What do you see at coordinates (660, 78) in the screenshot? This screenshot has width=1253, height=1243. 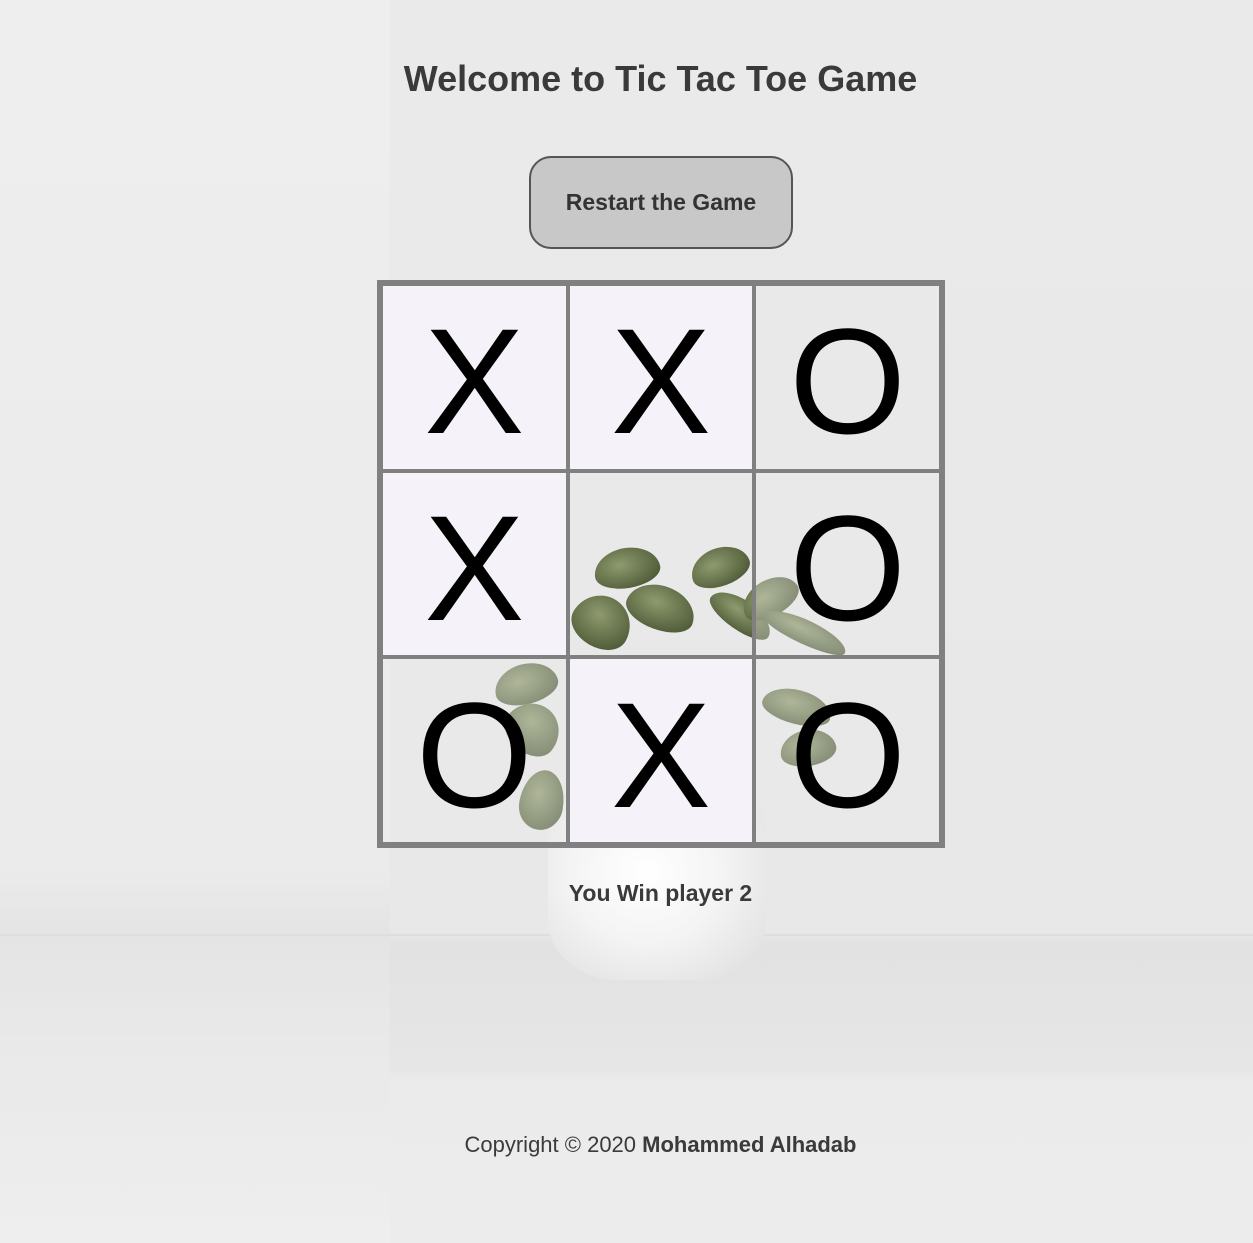 I see `page-title: Welcome to Tic Tac Toe Game` at bounding box center [660, 78].